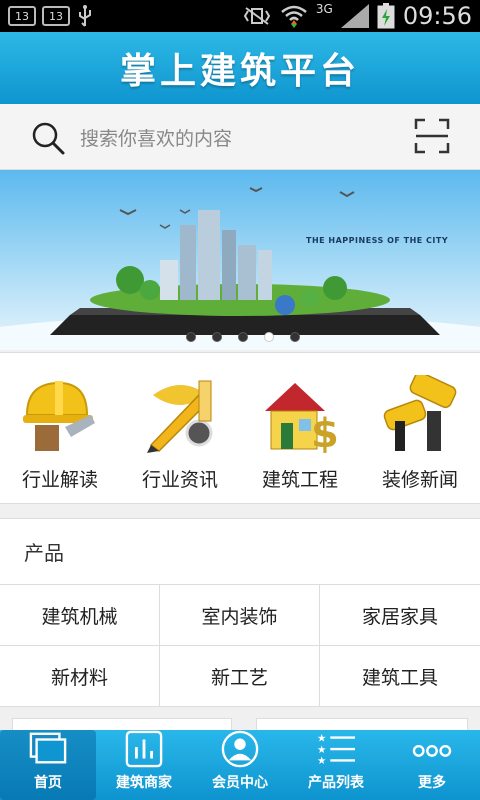 Image resolution: width=480 pixels, height=800 pixels. What do you see at coordinates (419, 480) in the screenshot?
I see `category-label: 装修新闻` at bounding box center [419, 480].